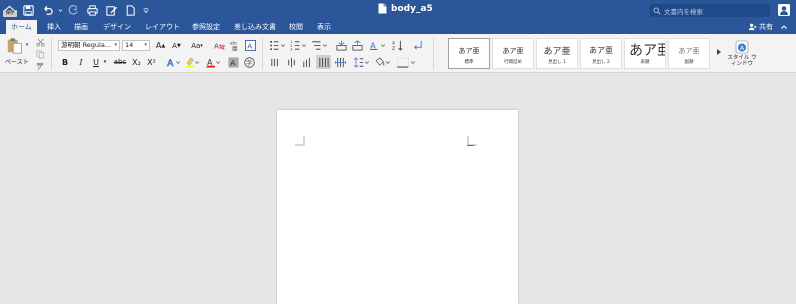 This screenshot has width=796, height=304. Describe the element at coordinates (28, 10) in the screenshot. I see `save-icon` at that location.